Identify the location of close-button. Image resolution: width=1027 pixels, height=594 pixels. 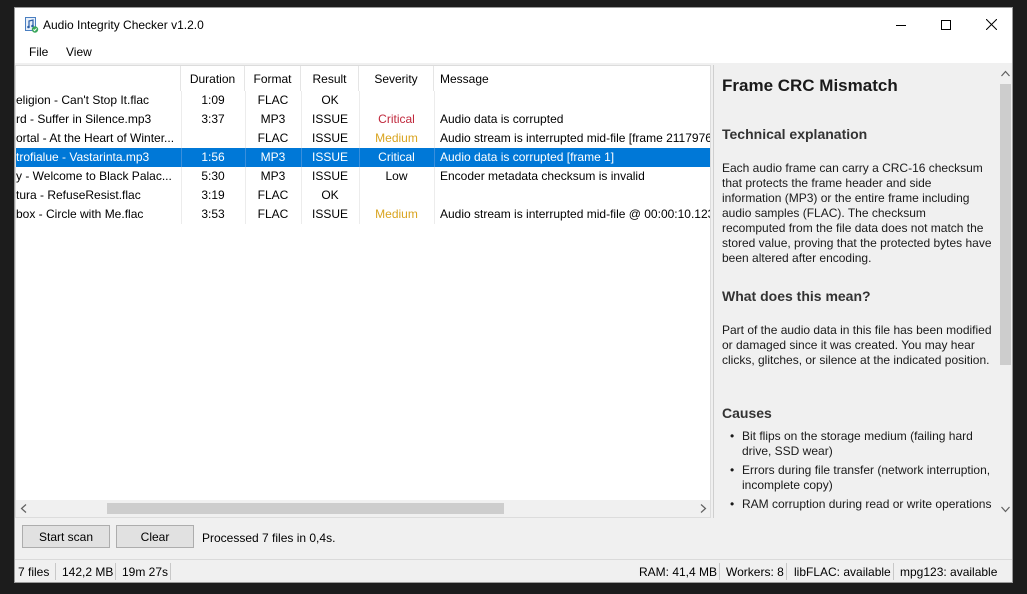
(990, 24).